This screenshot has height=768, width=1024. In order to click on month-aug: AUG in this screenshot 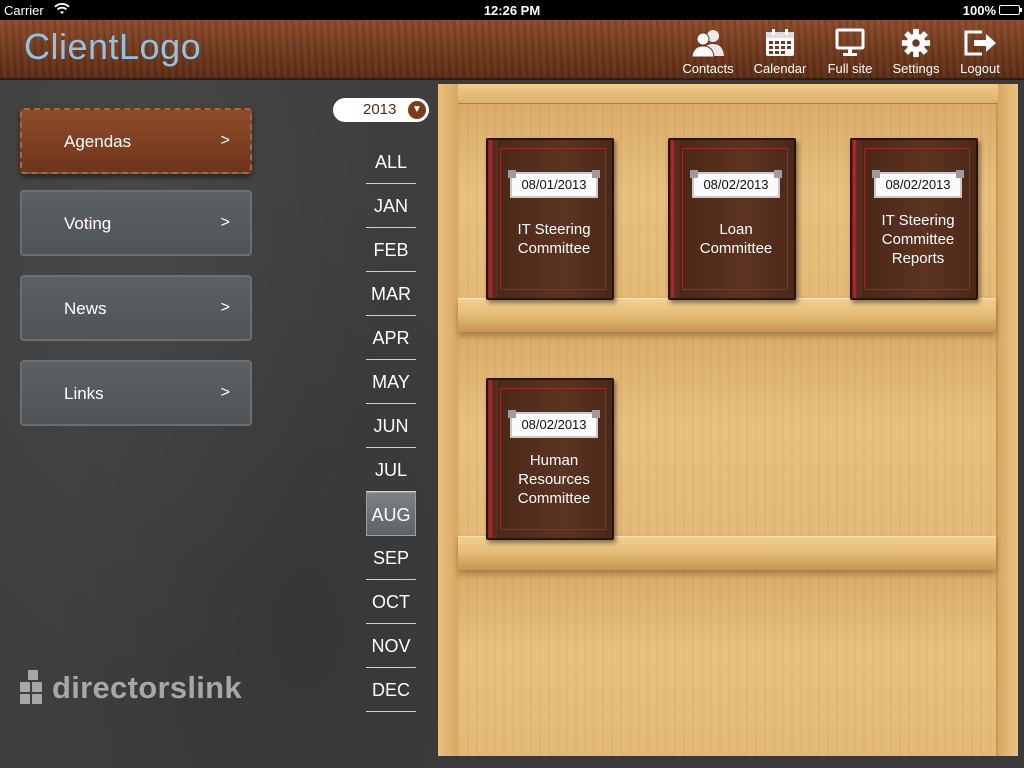, I will do `click(391, 514)`.